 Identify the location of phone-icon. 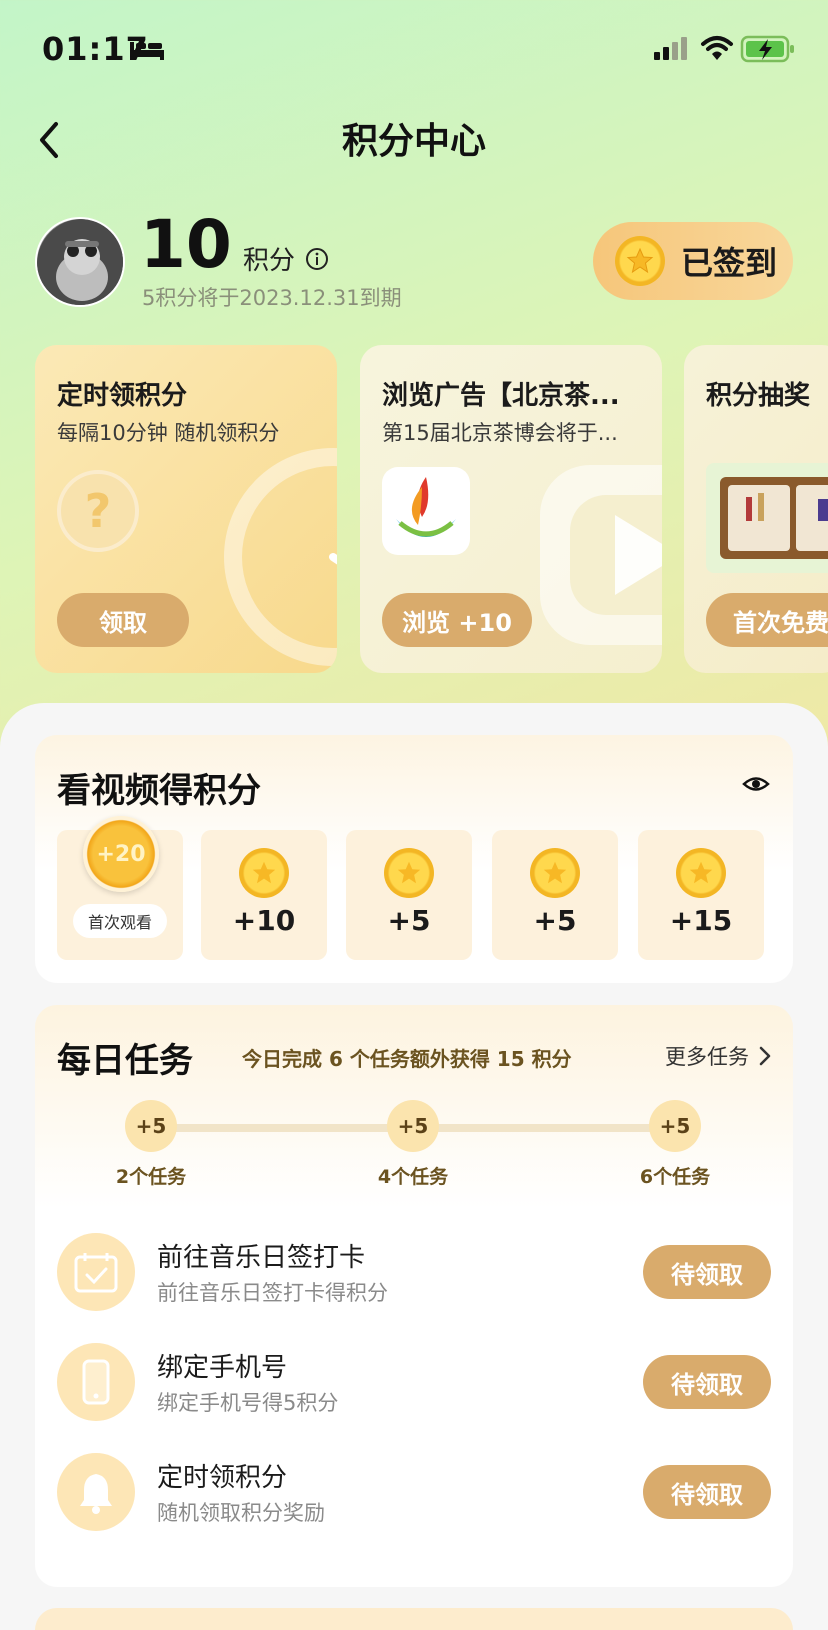
(96, 1382).